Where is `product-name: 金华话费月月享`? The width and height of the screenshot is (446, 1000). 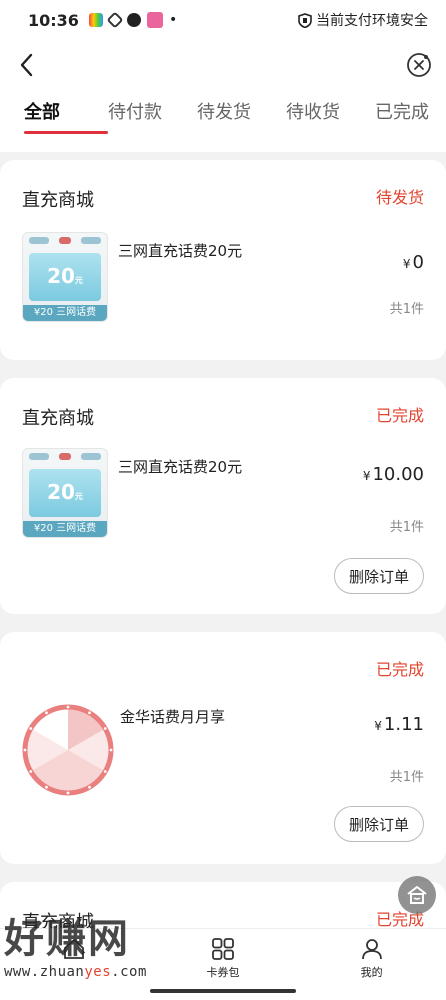 product-name: 金华话费月月享 is located at coordinates (172, 716).